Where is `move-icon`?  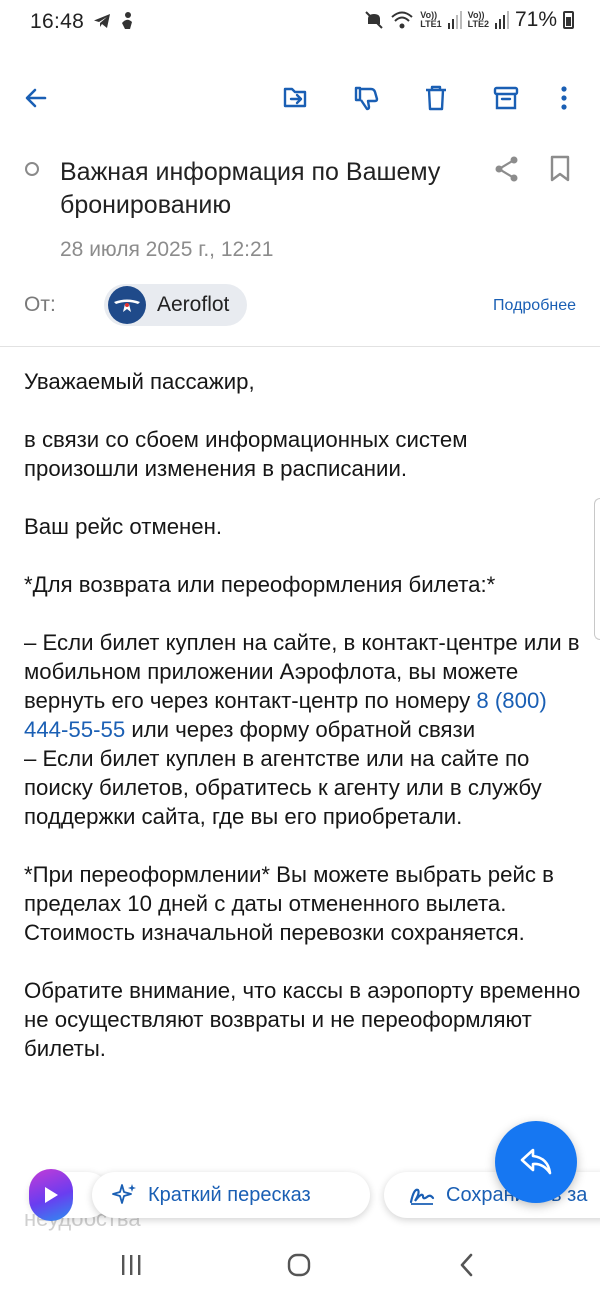
move-icon is located at coordinates (295, 97).